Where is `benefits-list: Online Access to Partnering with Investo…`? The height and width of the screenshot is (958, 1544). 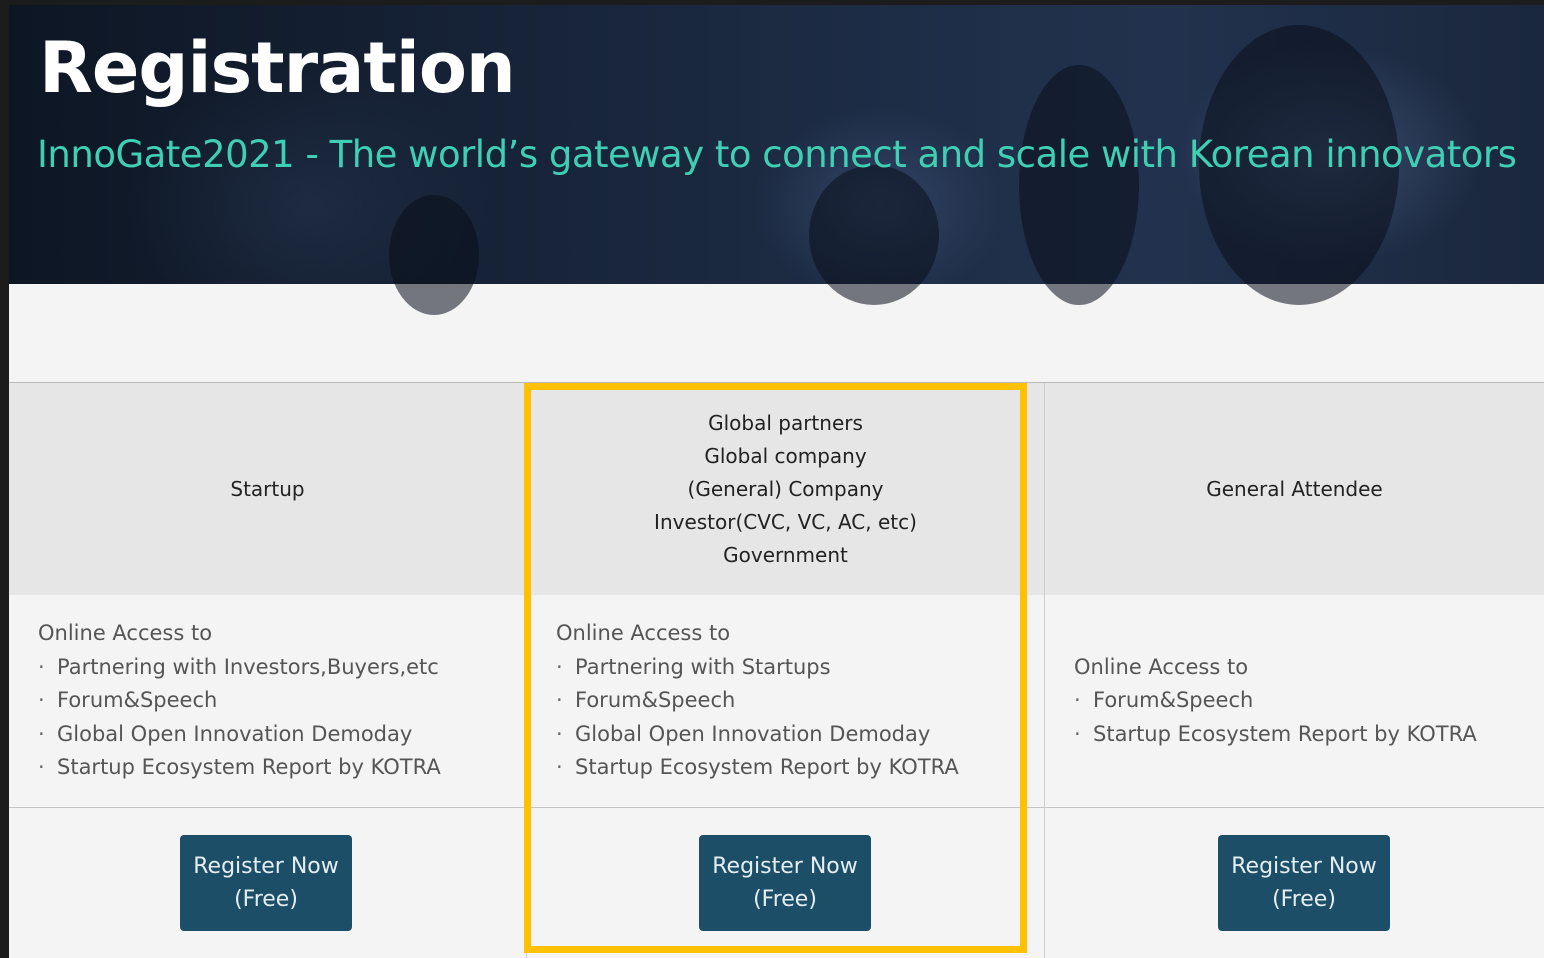
benefits-list: Online Access to Partnering with Investo… is located at coordinates (267, 701).